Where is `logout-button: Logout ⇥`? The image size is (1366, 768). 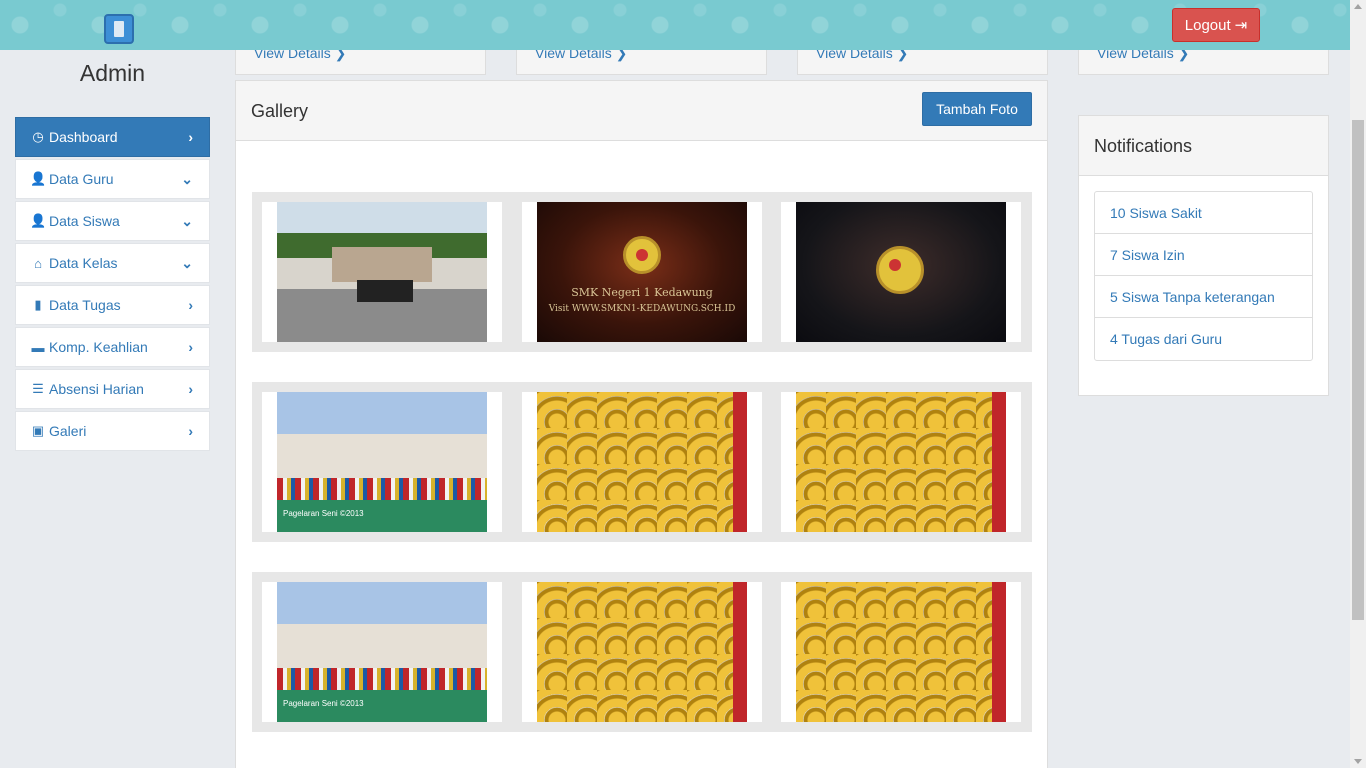
logout-button: Logout ⇥ is located at coordinates (1216, 25).